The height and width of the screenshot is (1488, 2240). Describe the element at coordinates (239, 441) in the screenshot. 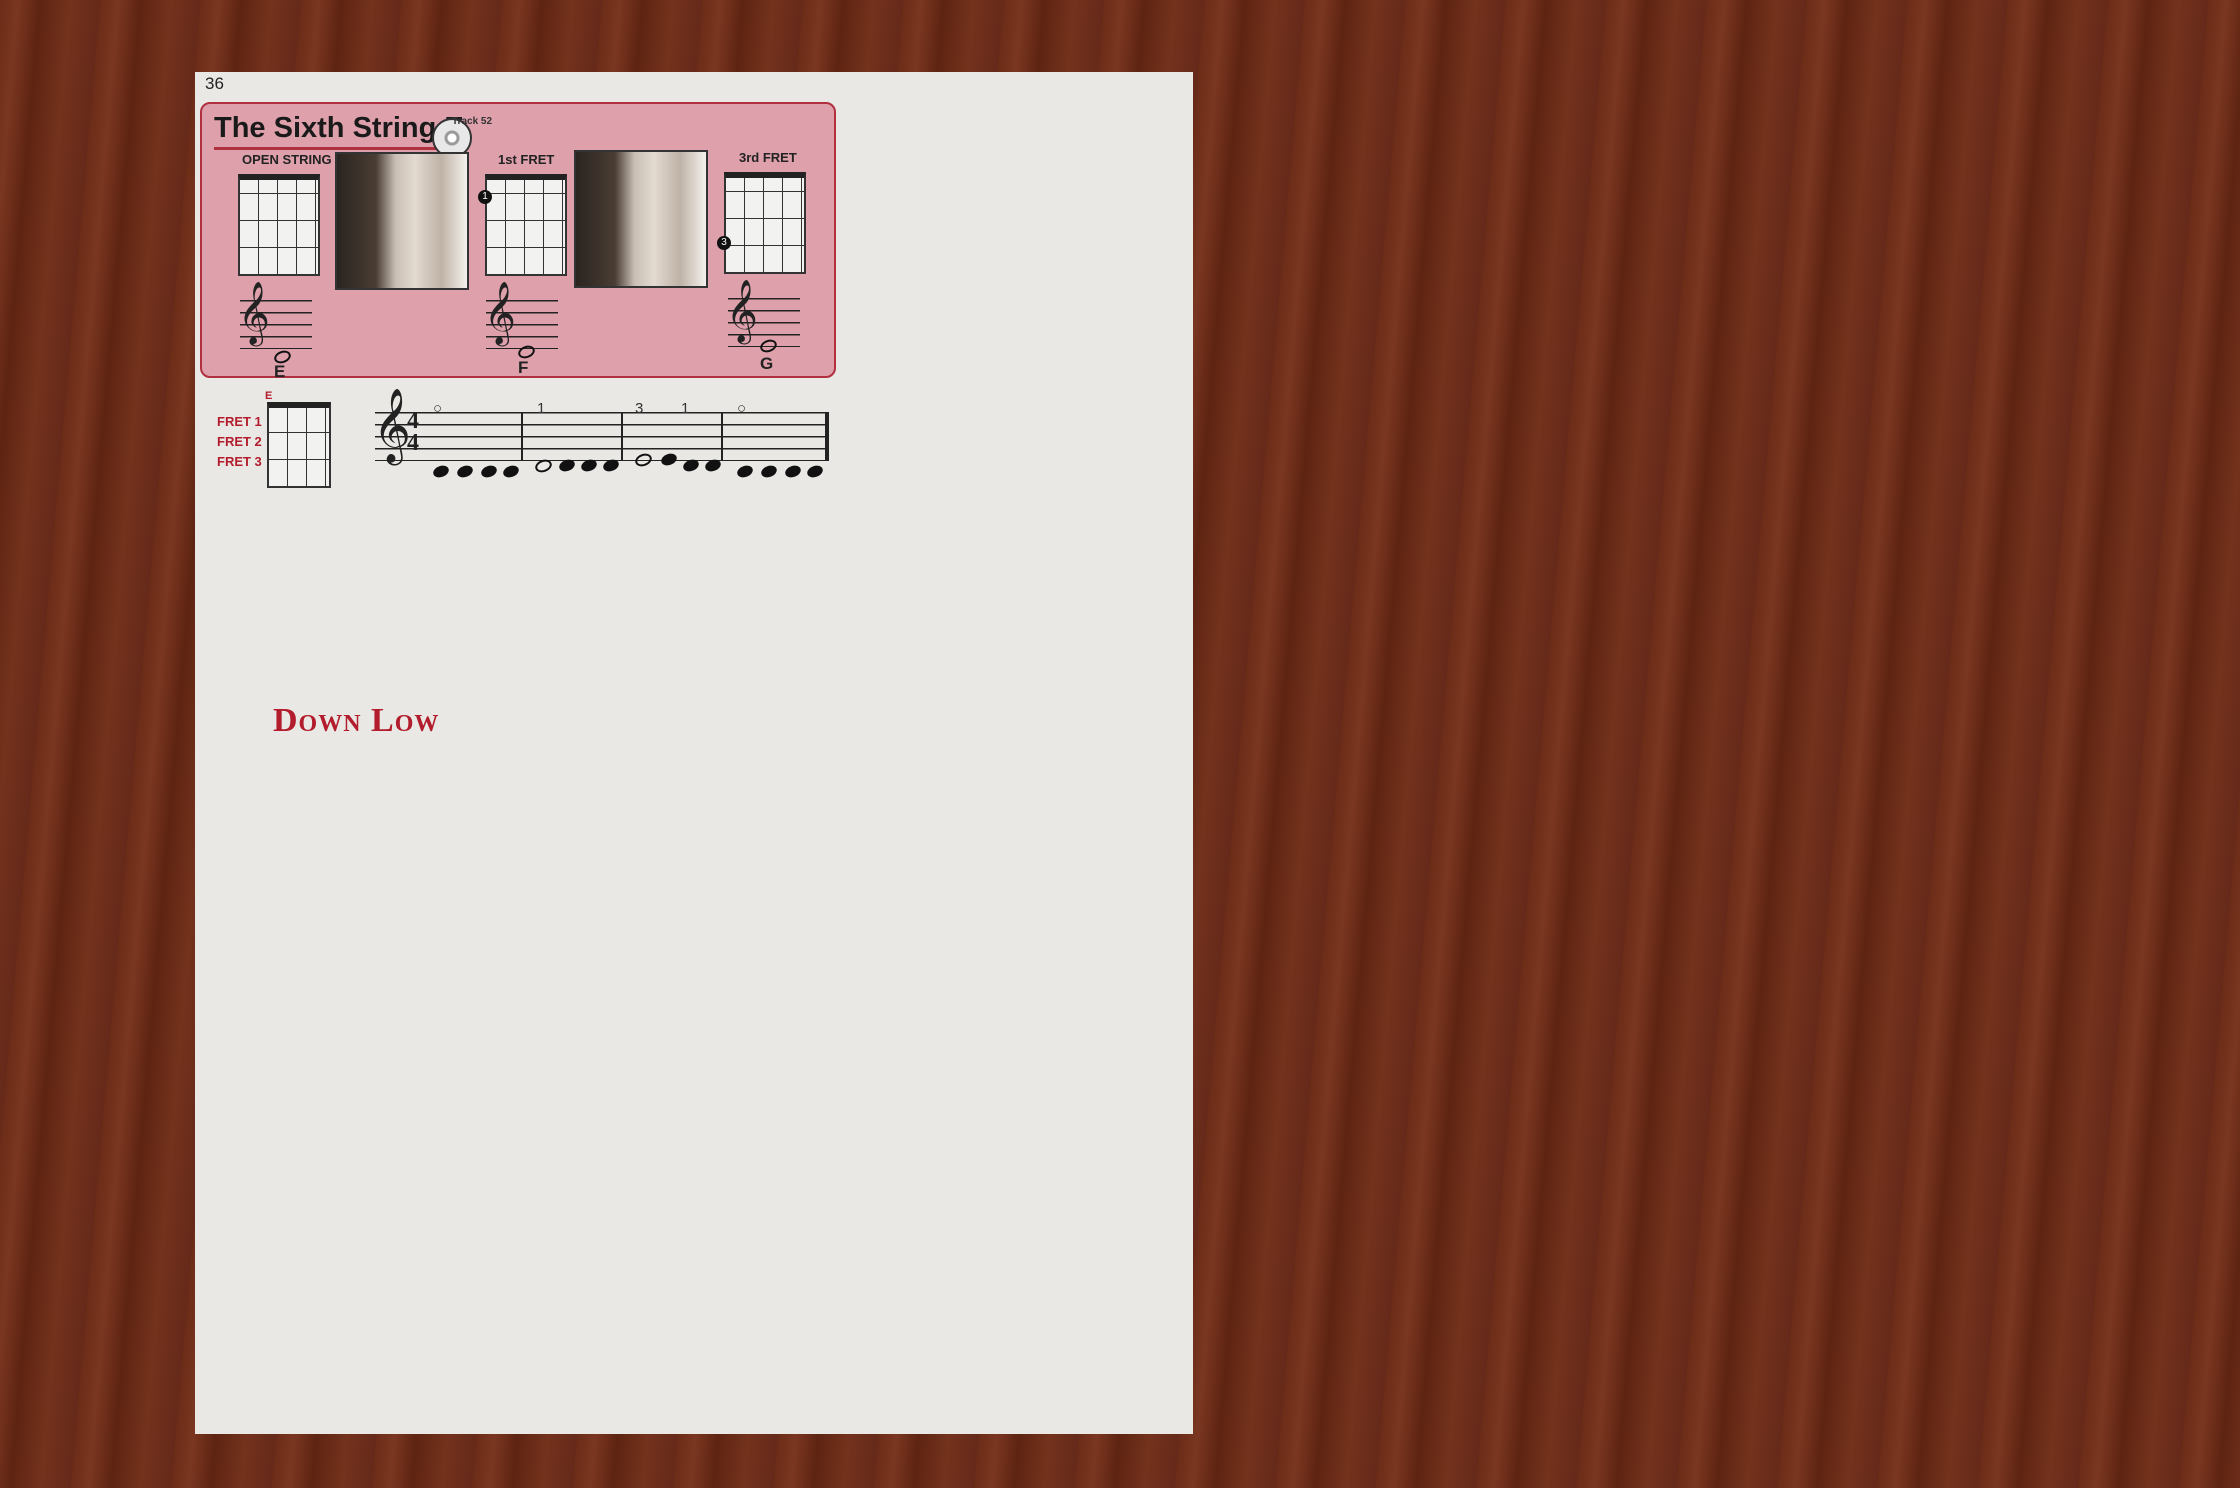

I see `fret-2-label: FRET 2` at that location.